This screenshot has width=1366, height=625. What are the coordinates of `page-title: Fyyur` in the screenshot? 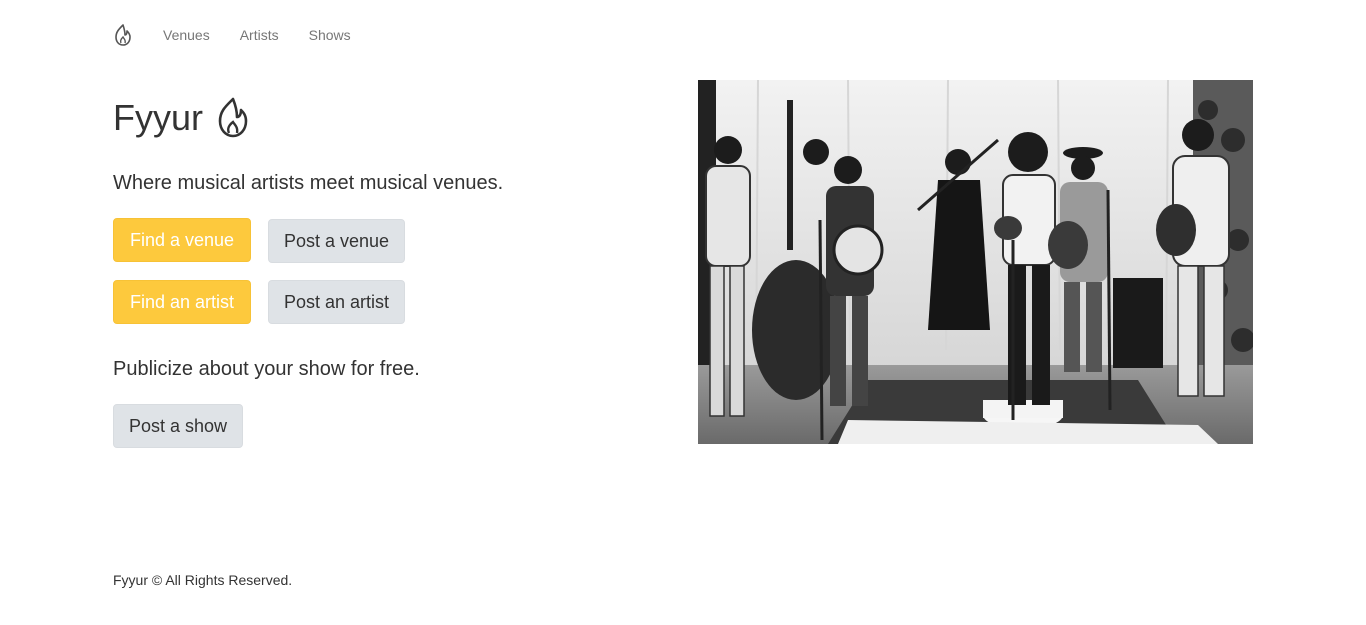 It's located at (158, 117).